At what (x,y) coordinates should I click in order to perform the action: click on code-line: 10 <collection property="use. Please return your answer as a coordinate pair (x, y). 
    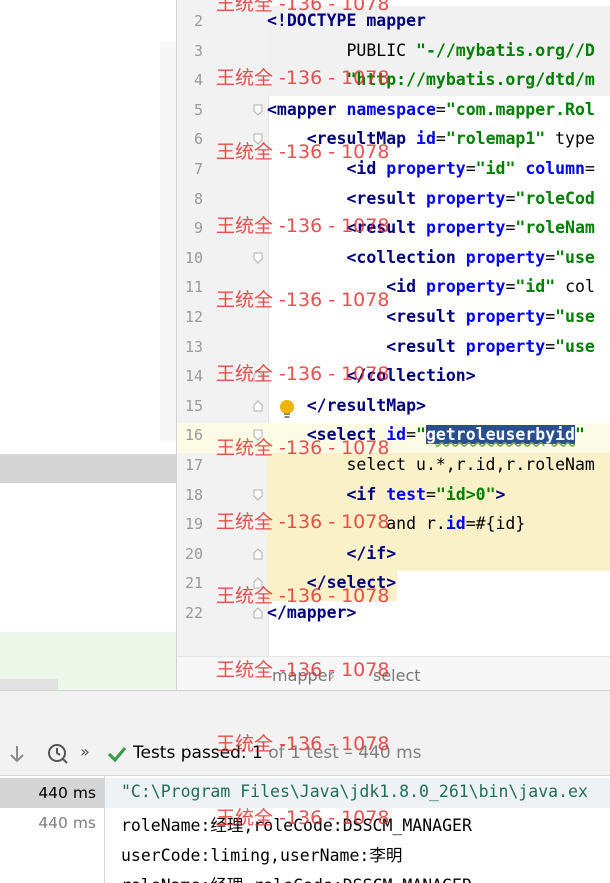
    Looking at the image, I should click on (393, 258).